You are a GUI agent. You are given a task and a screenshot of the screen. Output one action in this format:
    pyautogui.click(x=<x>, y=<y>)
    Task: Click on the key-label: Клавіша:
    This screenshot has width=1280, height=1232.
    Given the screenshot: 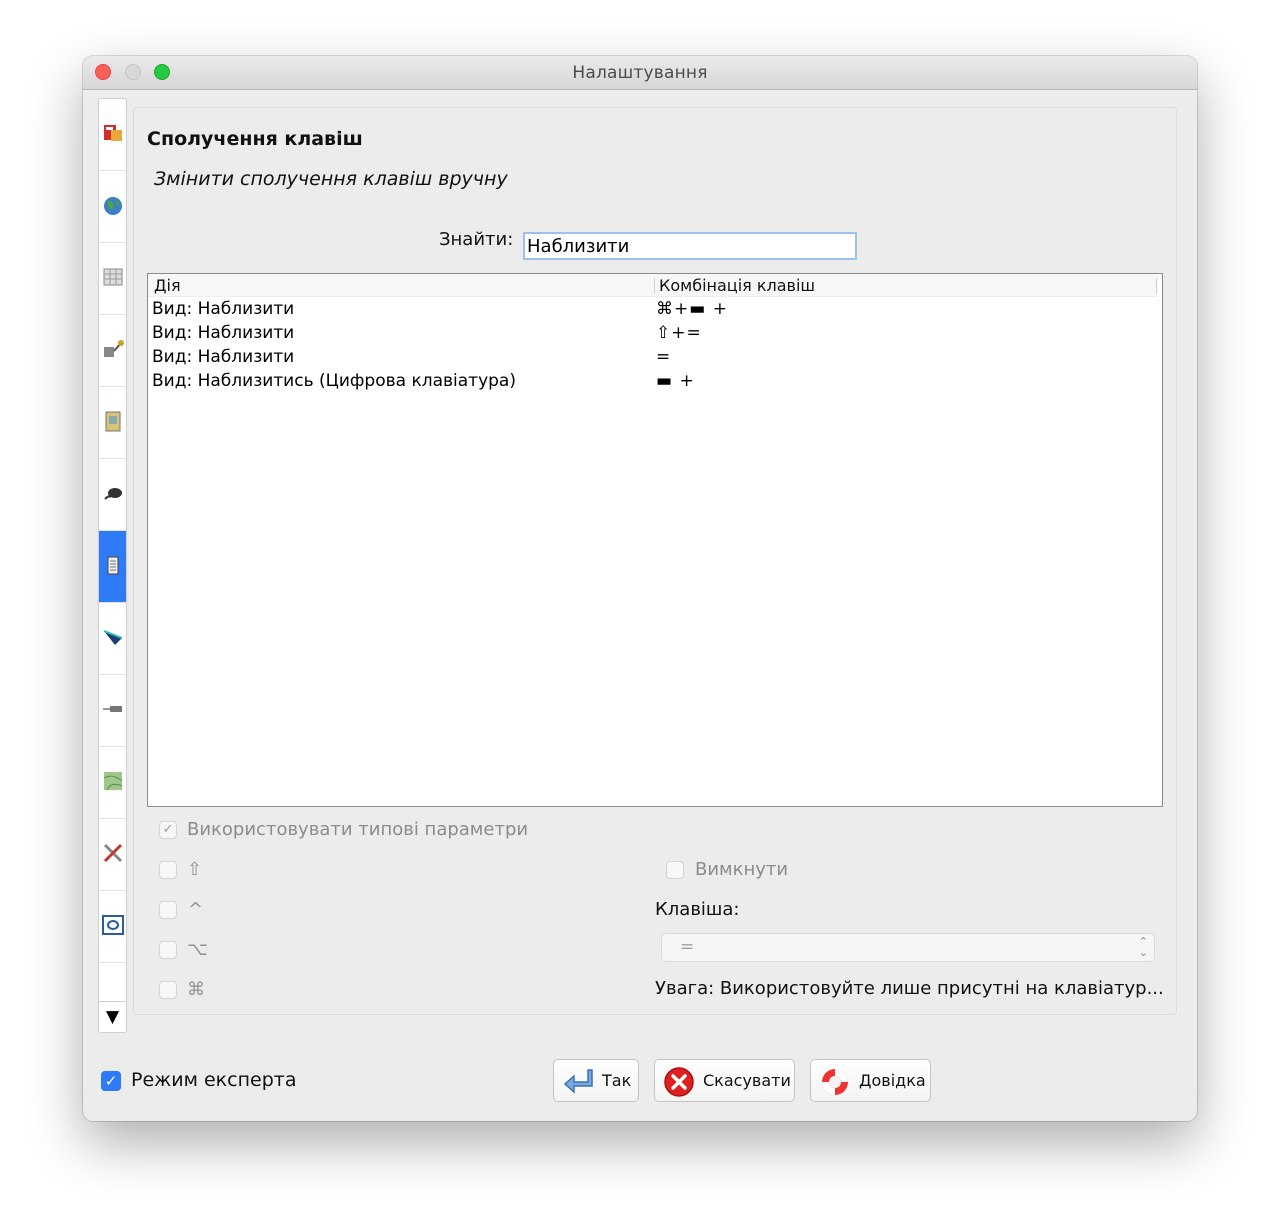 What is the action you would take?
    pyautogui.click(x=697, y=909)
    